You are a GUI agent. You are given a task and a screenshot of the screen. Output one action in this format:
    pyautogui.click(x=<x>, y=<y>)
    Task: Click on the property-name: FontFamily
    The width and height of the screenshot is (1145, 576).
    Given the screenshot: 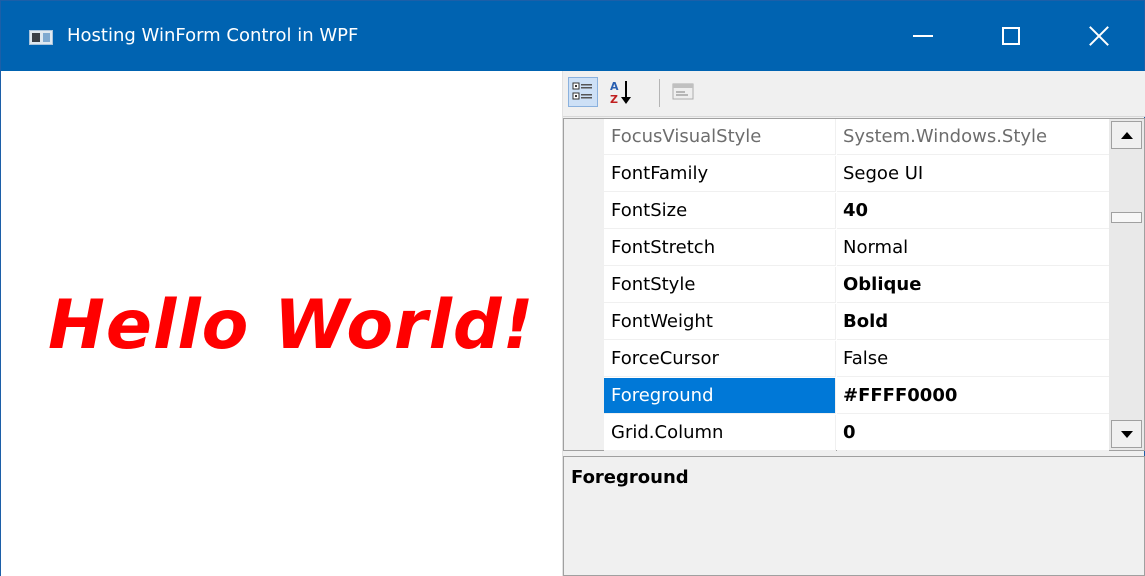 What is the action you would take?
    pyautogui.click(x=720, y=174)
    